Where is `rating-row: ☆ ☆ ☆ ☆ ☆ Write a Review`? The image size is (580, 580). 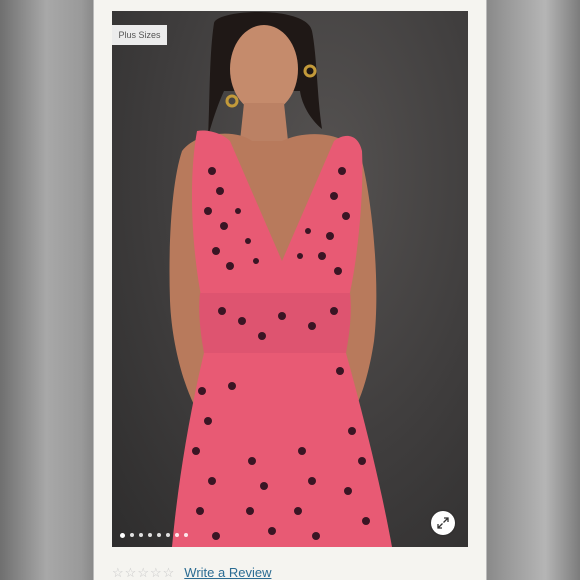 rating-row: ☆ ☆ ☆ ☆ ☆ Write a Review is located at coordinates (191, 572).